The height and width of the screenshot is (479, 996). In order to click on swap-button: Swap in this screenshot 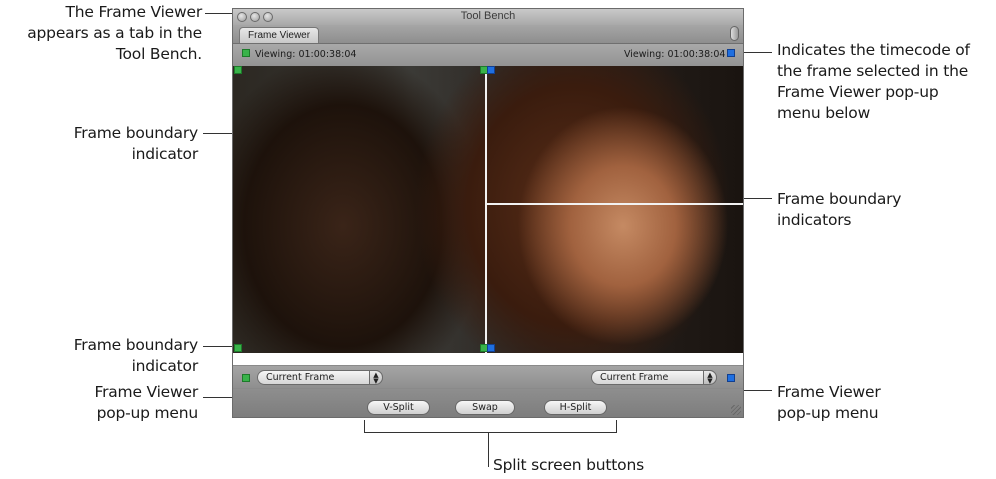, I will do `click(485, 407)`.